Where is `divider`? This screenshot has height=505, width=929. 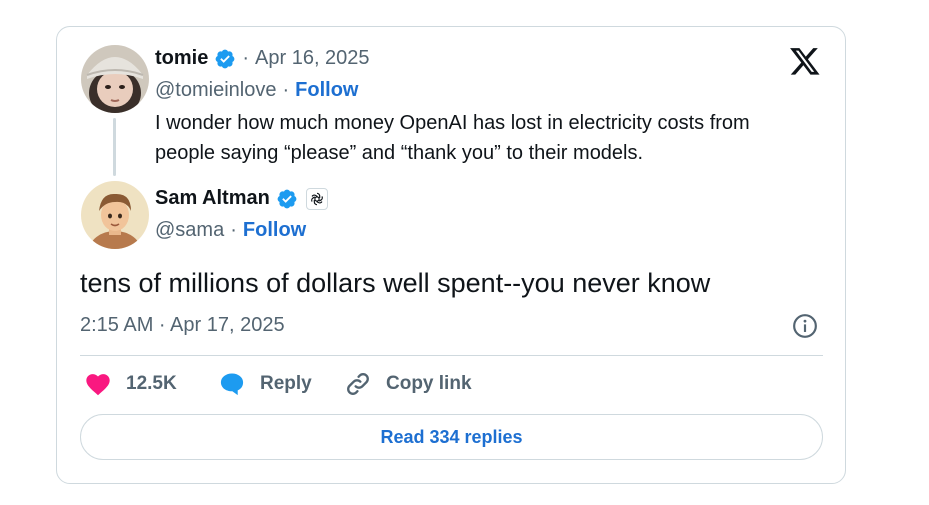
divider is located at coordinates (451, 355).